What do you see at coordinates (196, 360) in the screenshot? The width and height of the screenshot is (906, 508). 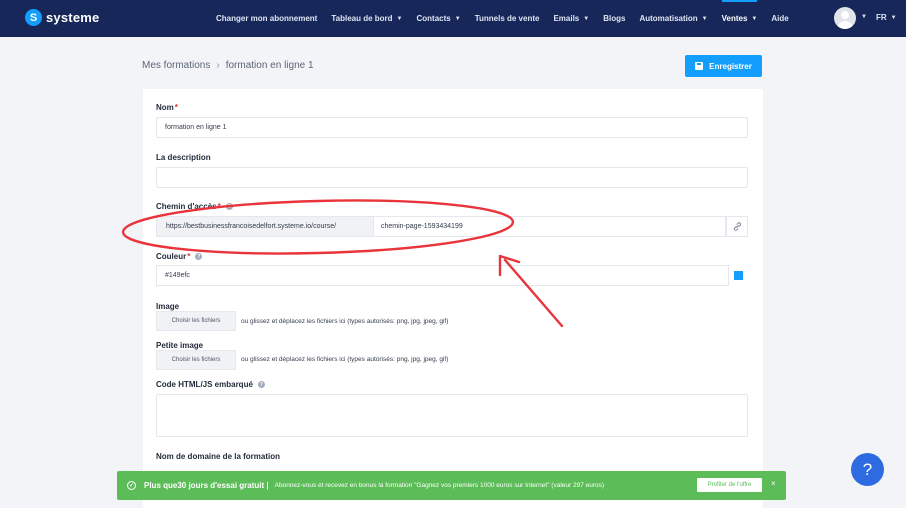 I see `small-image-file-button: Choisir les fichiers` at bounding box center [196, 360].